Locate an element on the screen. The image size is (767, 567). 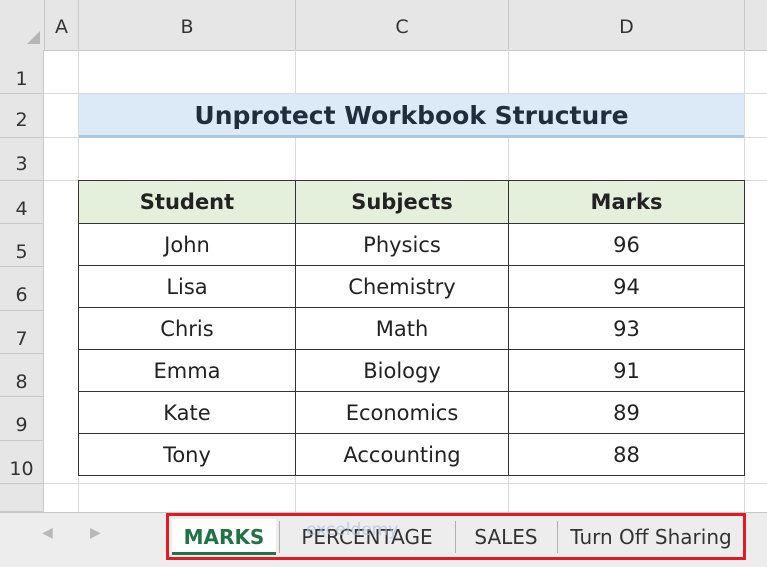
header-subjects: Subjects is located at coordinates (402, 202).